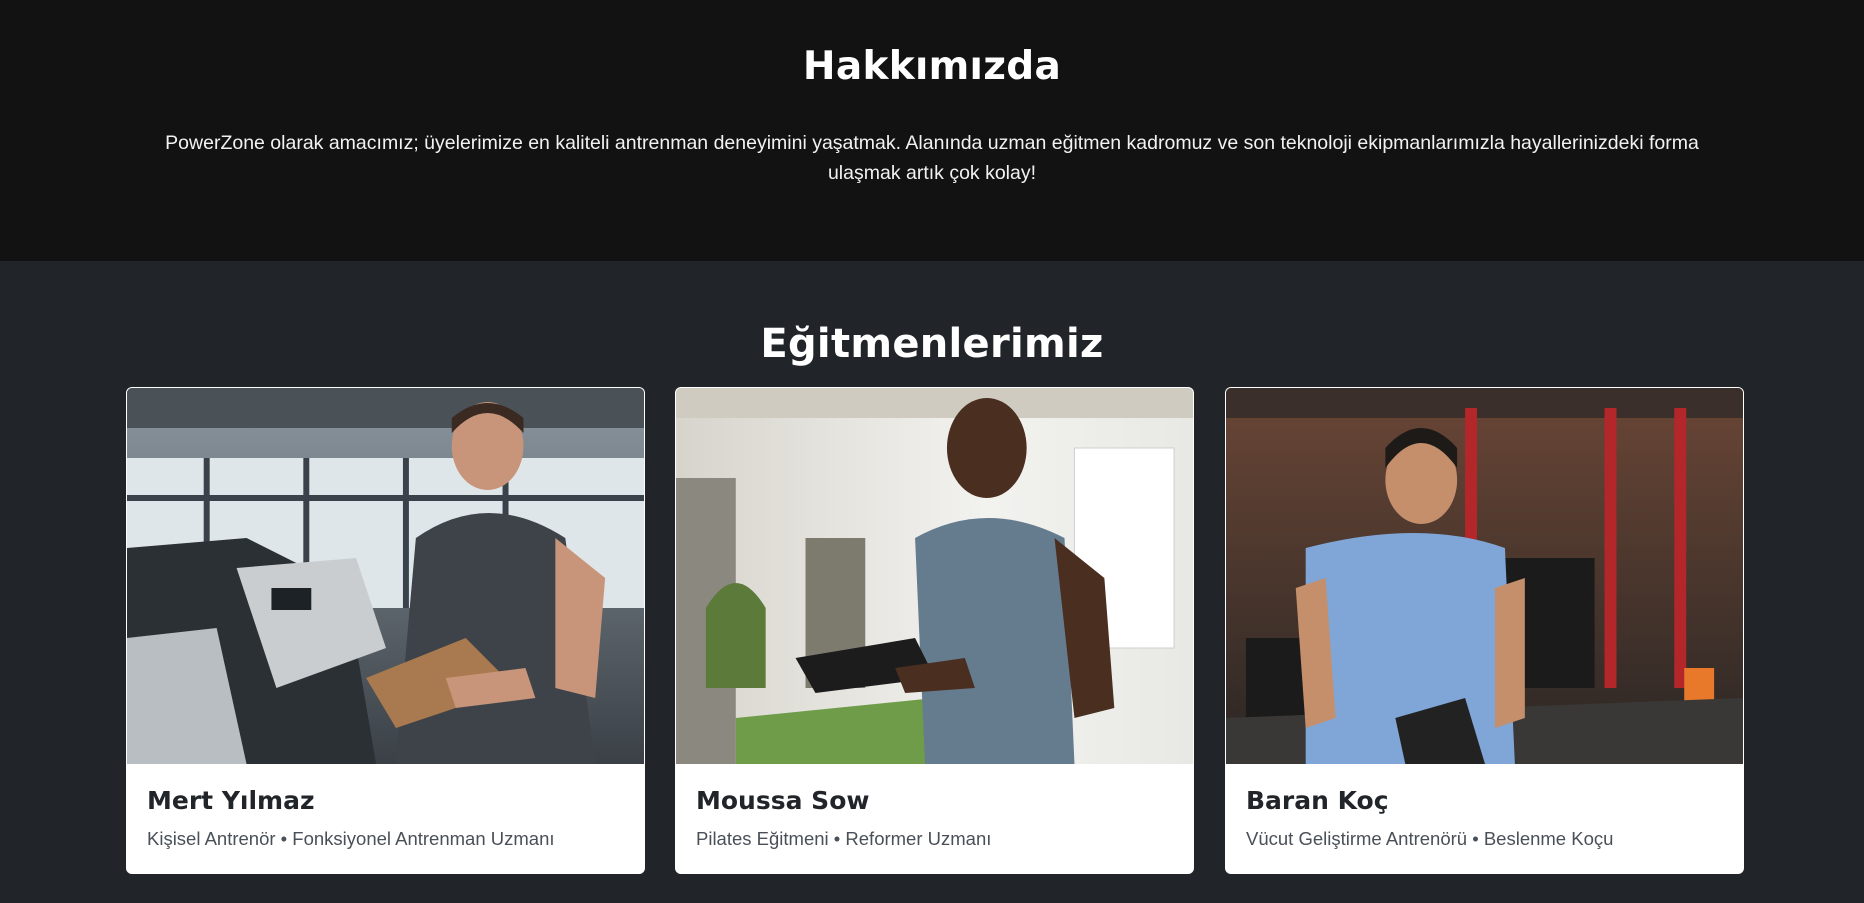 The image size is (1864, 903). What do you see at coordinates (844, 838) in the screenshot?
I see `trainer-role: Pilates Eğitmeni • Reformer Uzmanı` at bounding box center [844, 838].